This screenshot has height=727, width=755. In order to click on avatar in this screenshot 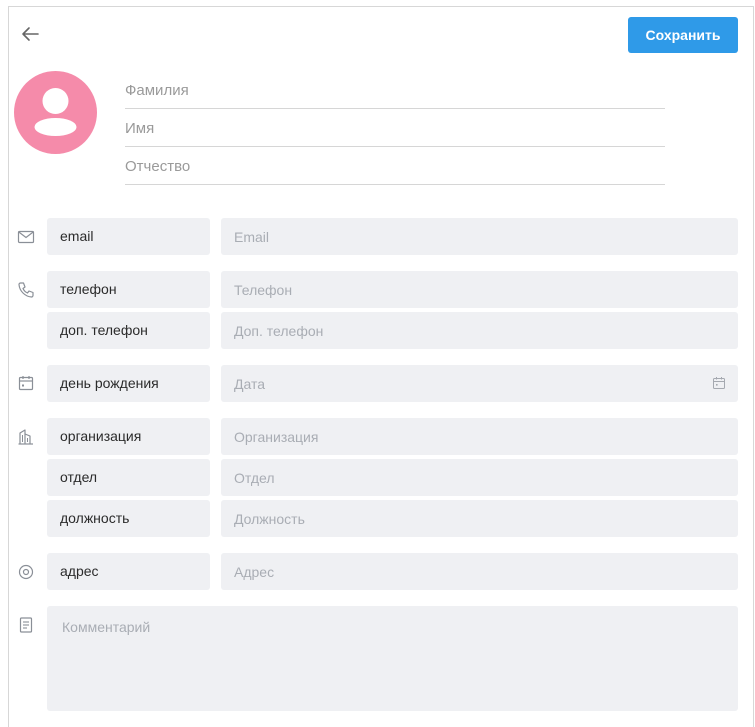, I will do `click(55, 112)`.